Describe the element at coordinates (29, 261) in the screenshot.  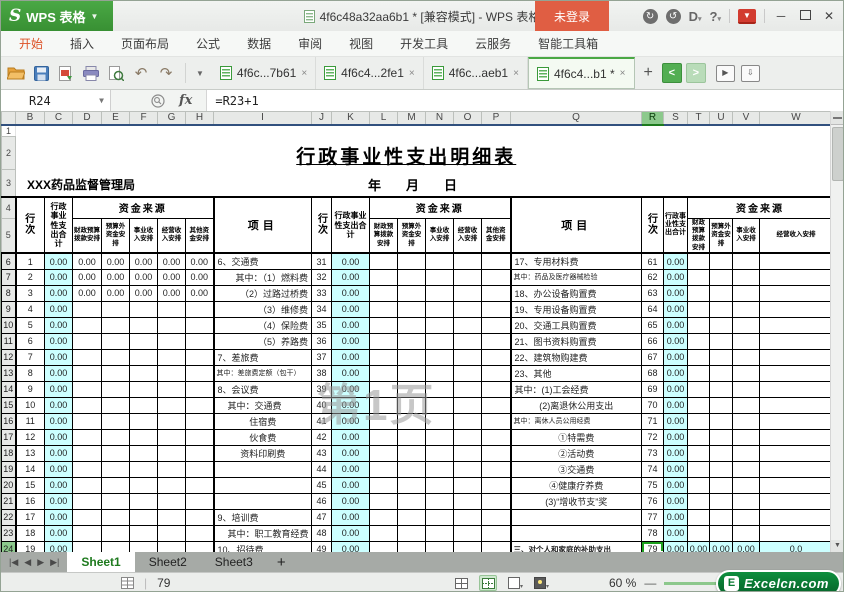
I see `cell: 1` at that location.